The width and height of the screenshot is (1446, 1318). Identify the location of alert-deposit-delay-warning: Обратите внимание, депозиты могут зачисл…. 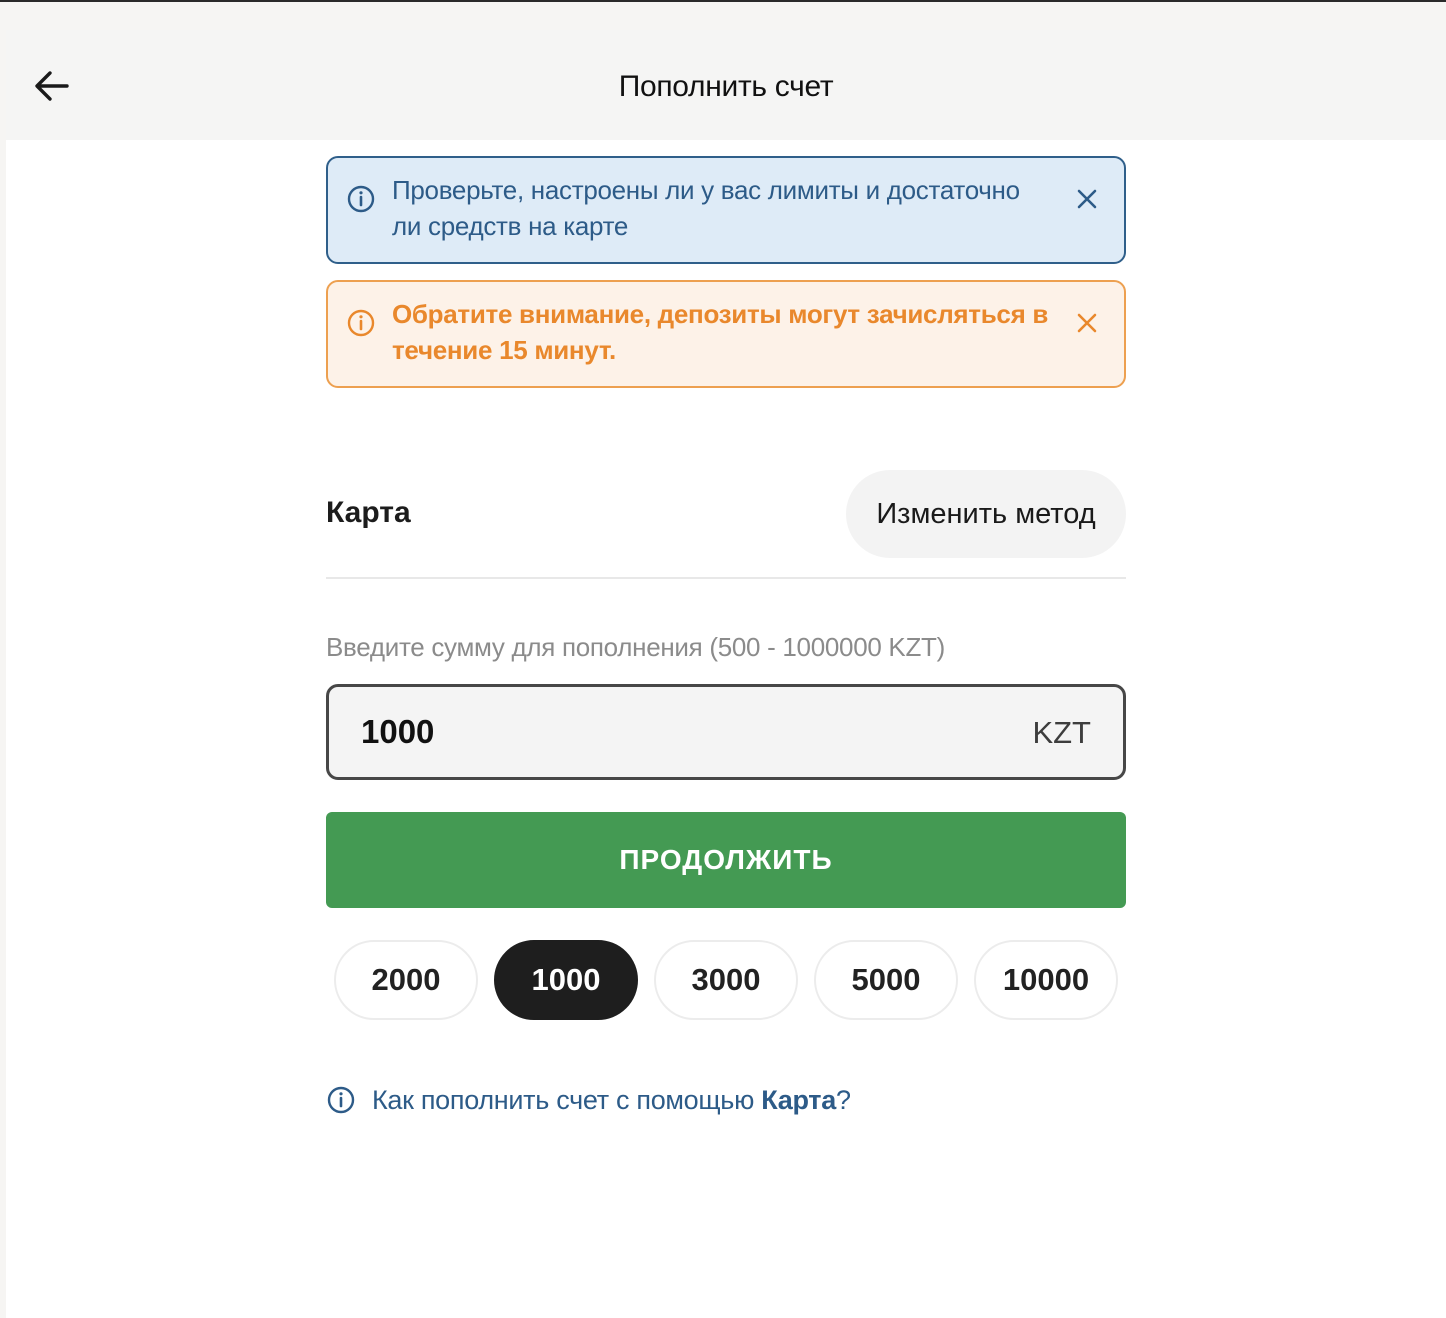
(726, 334).